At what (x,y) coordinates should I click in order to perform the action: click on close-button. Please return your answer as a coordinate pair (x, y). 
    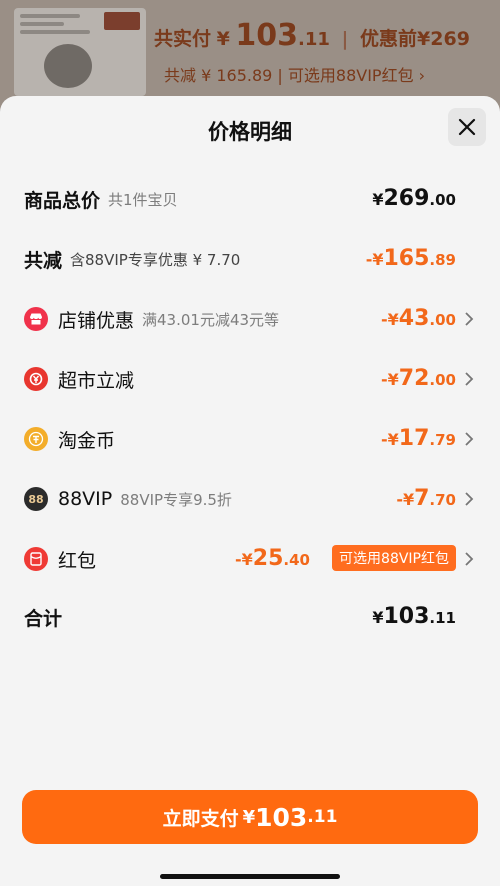
    Looking at the image, I should click on (467, 127).